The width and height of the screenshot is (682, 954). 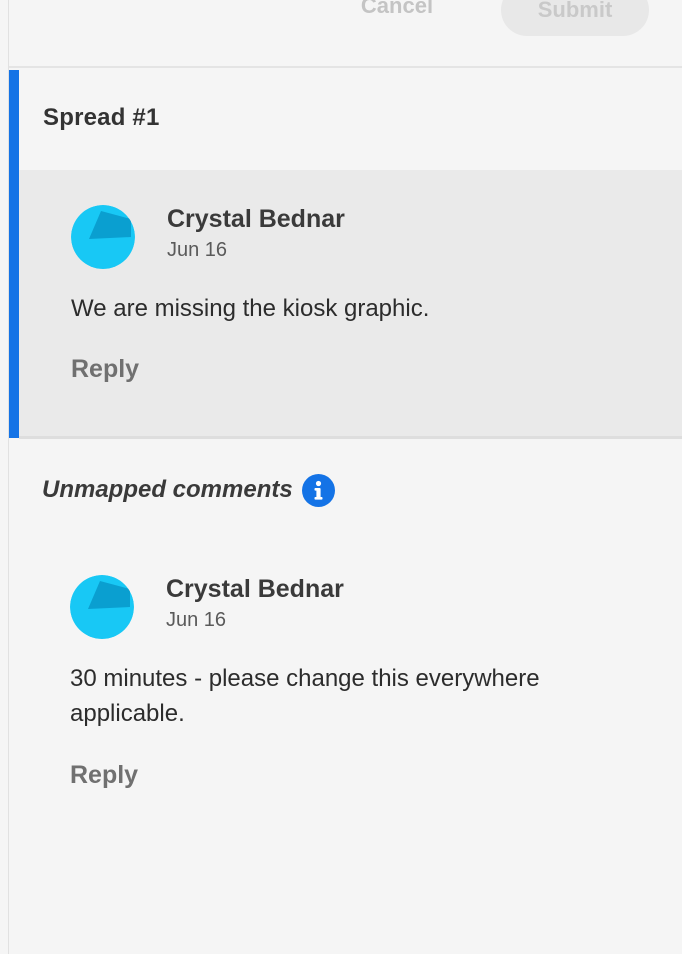 I want to click on cancel-button: Cancel, so click(x=397, y=13).